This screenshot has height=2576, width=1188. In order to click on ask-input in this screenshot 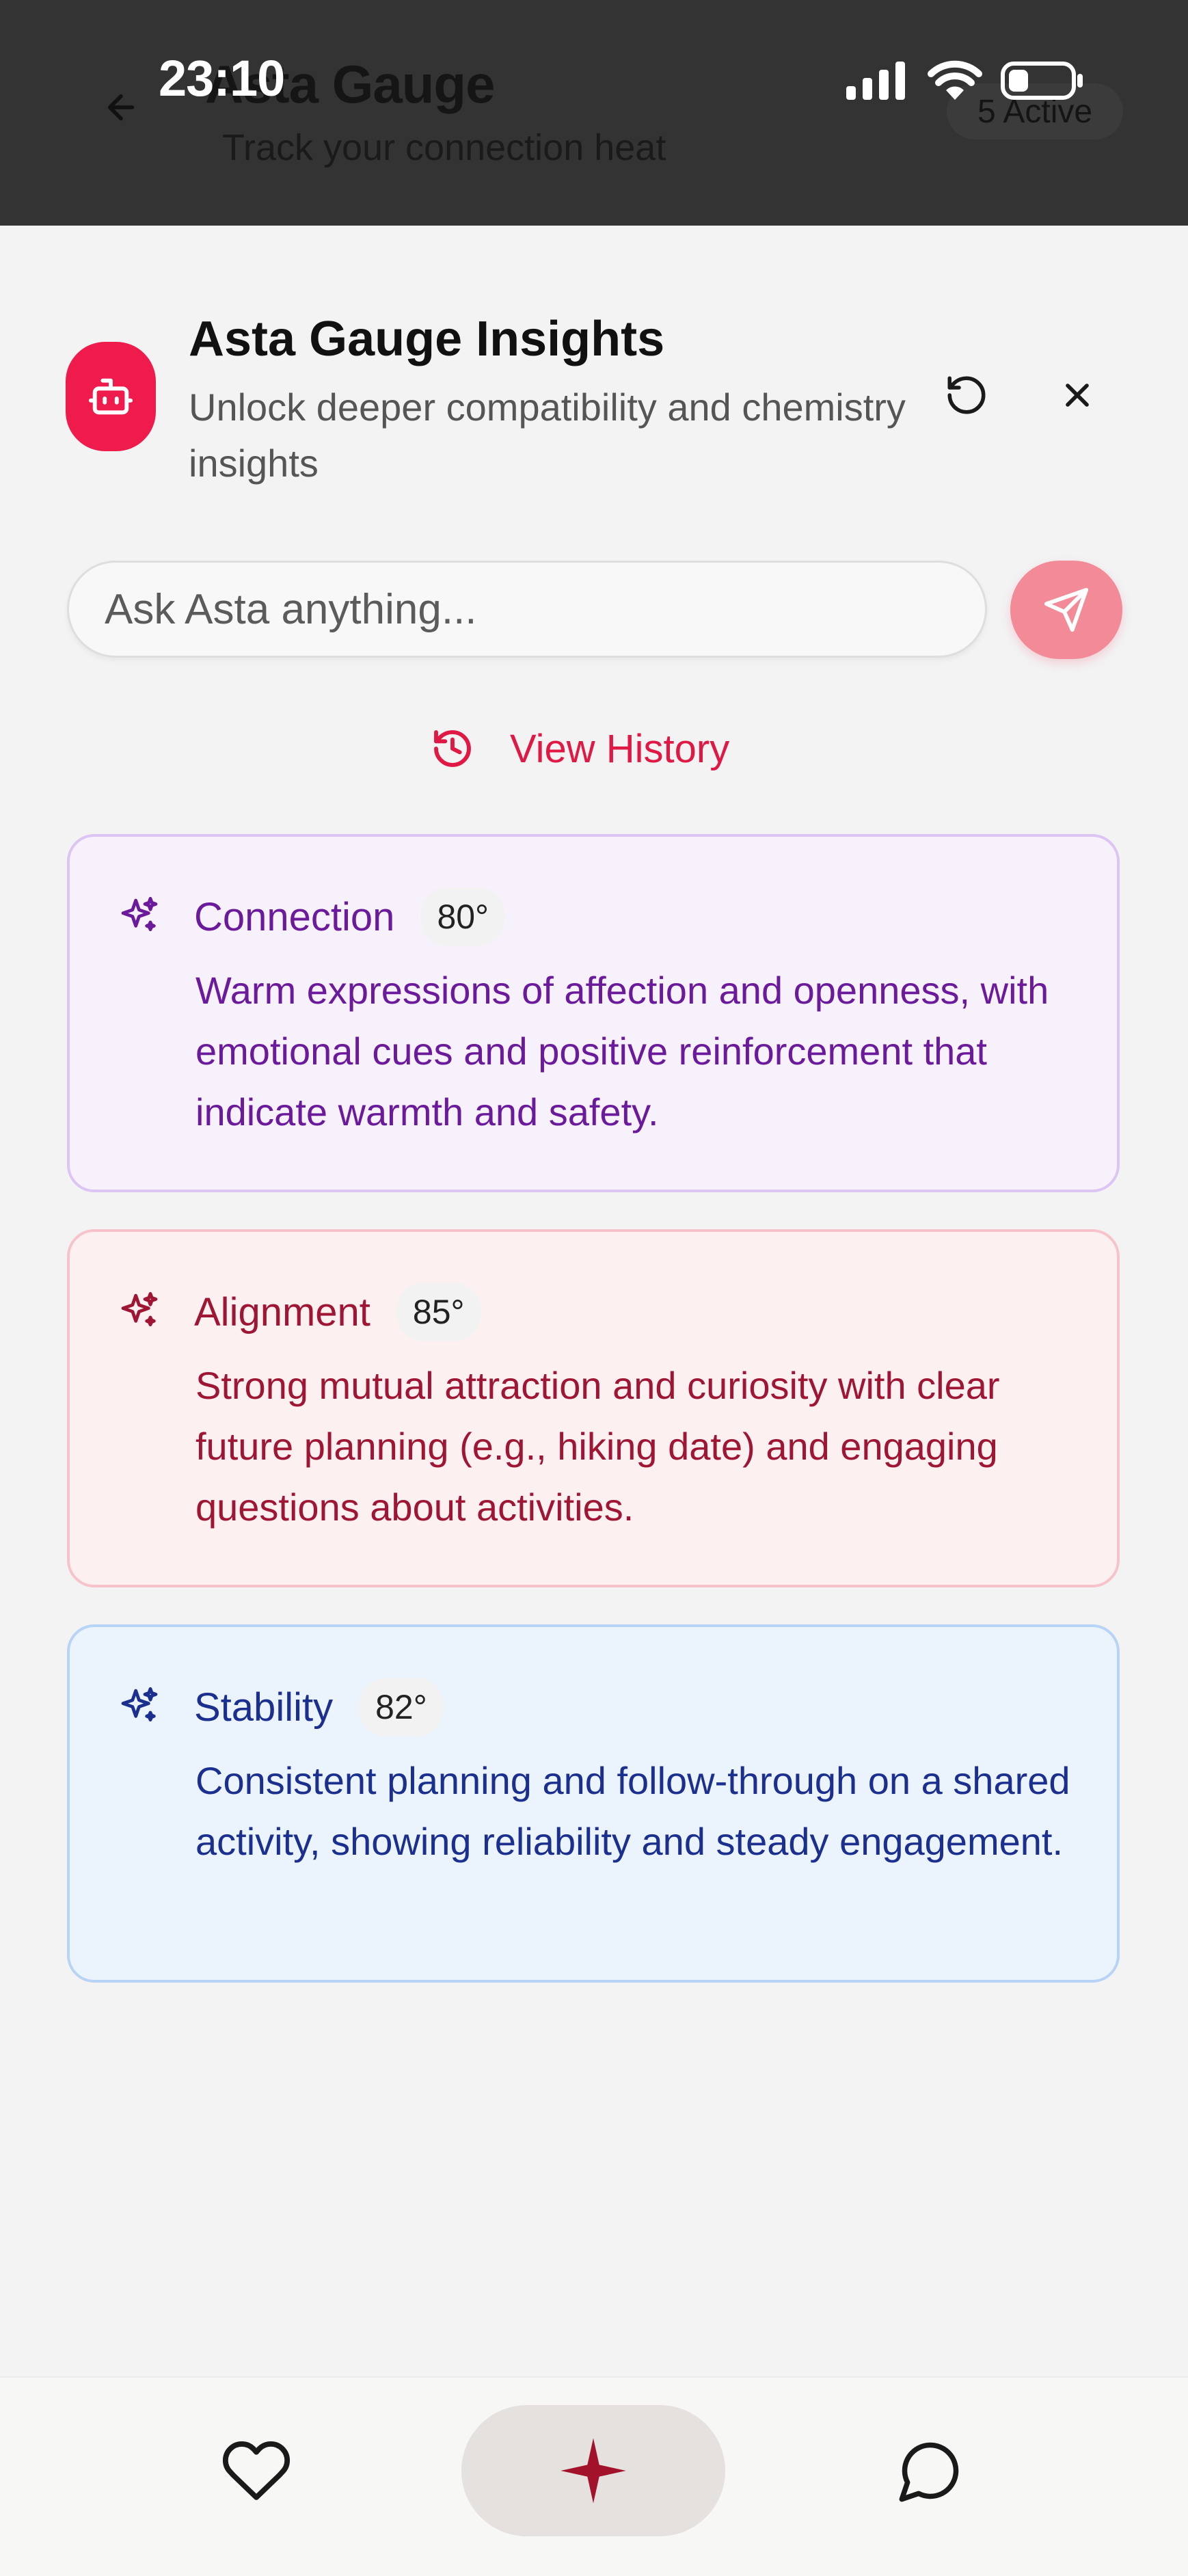, I will do `click(527, 609)`.